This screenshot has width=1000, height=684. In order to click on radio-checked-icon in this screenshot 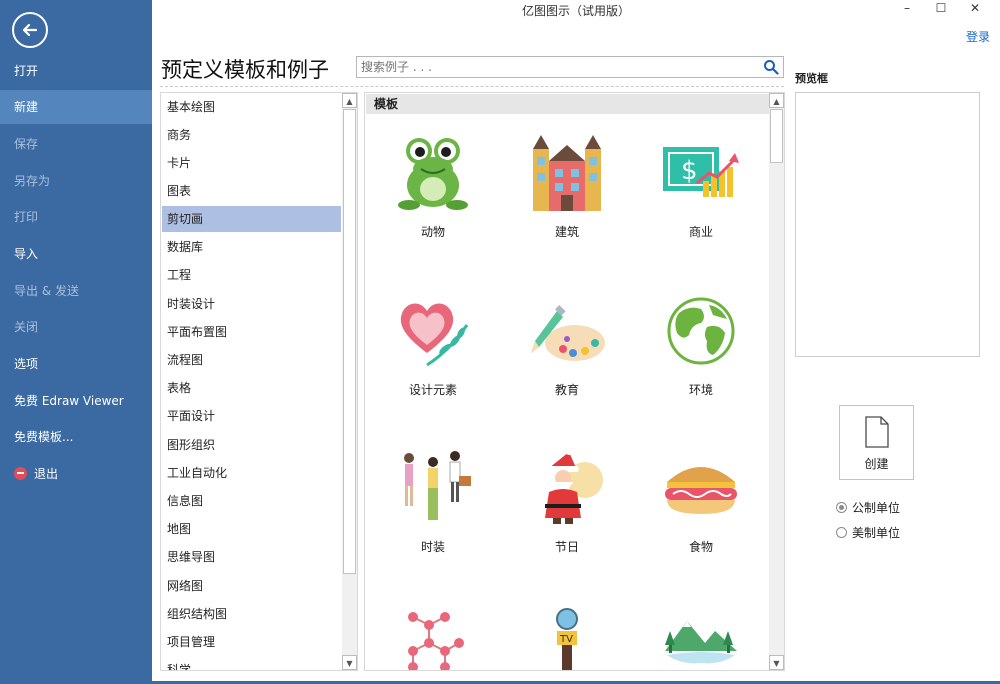, I will do `click(841, 507)`.